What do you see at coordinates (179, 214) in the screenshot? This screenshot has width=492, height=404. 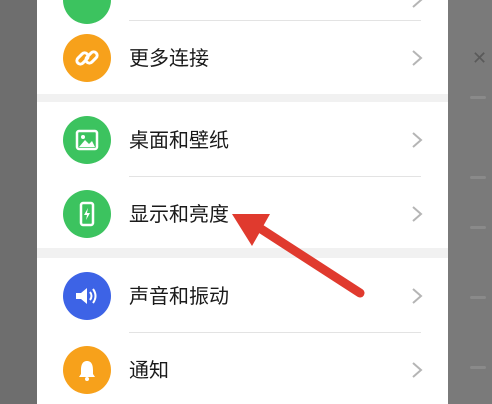 I see `settings-item-label: 显示和亮度` at bounding box center [179, 214].